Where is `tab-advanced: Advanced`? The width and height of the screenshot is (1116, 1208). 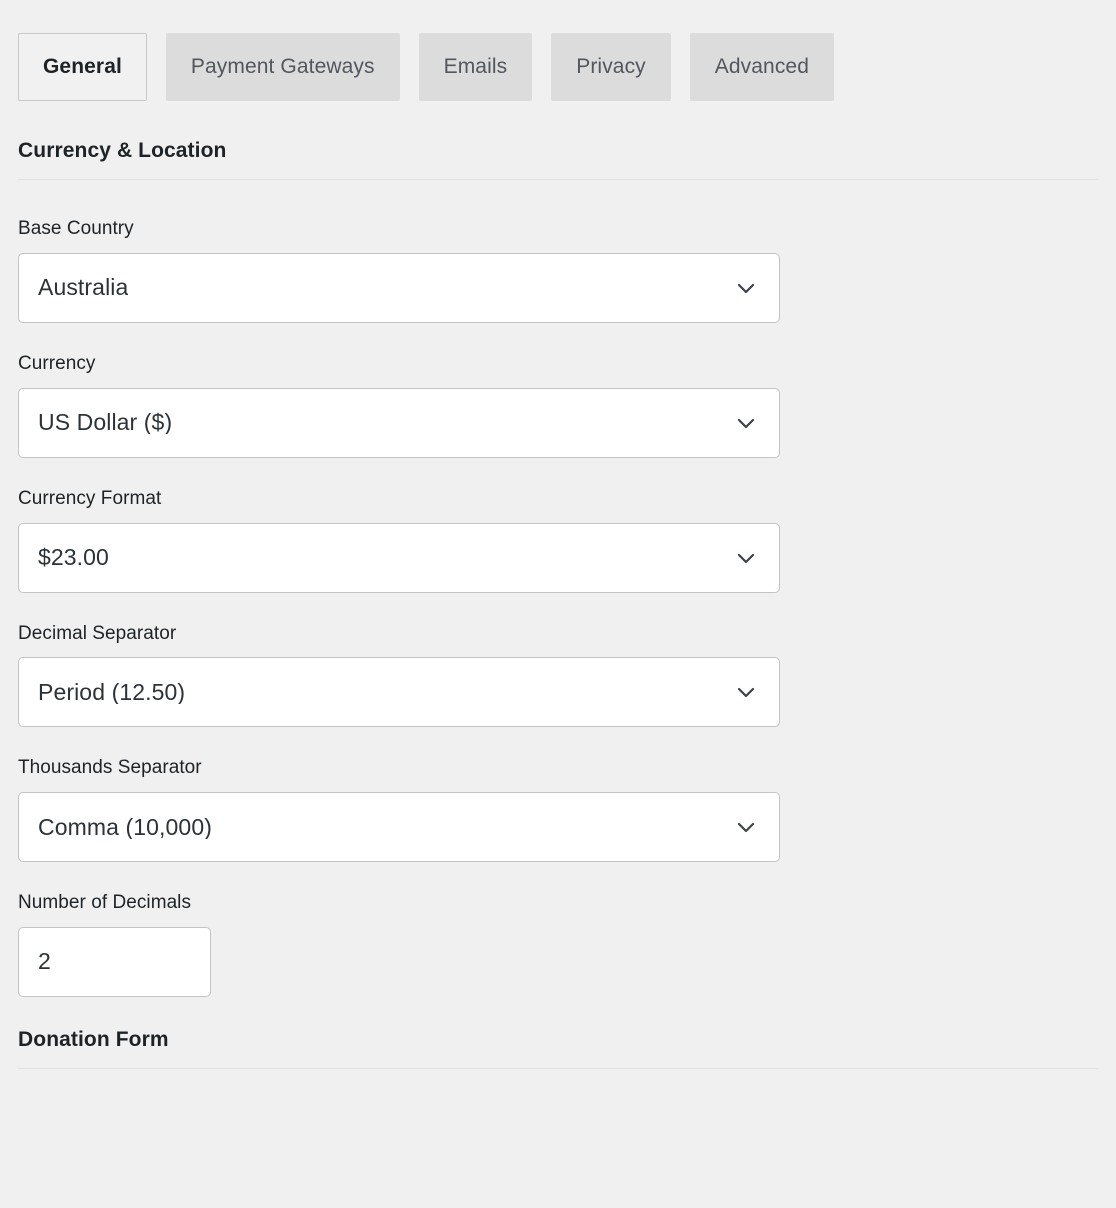 tab-advanced: Advanced is located at coordinates (761, 67).